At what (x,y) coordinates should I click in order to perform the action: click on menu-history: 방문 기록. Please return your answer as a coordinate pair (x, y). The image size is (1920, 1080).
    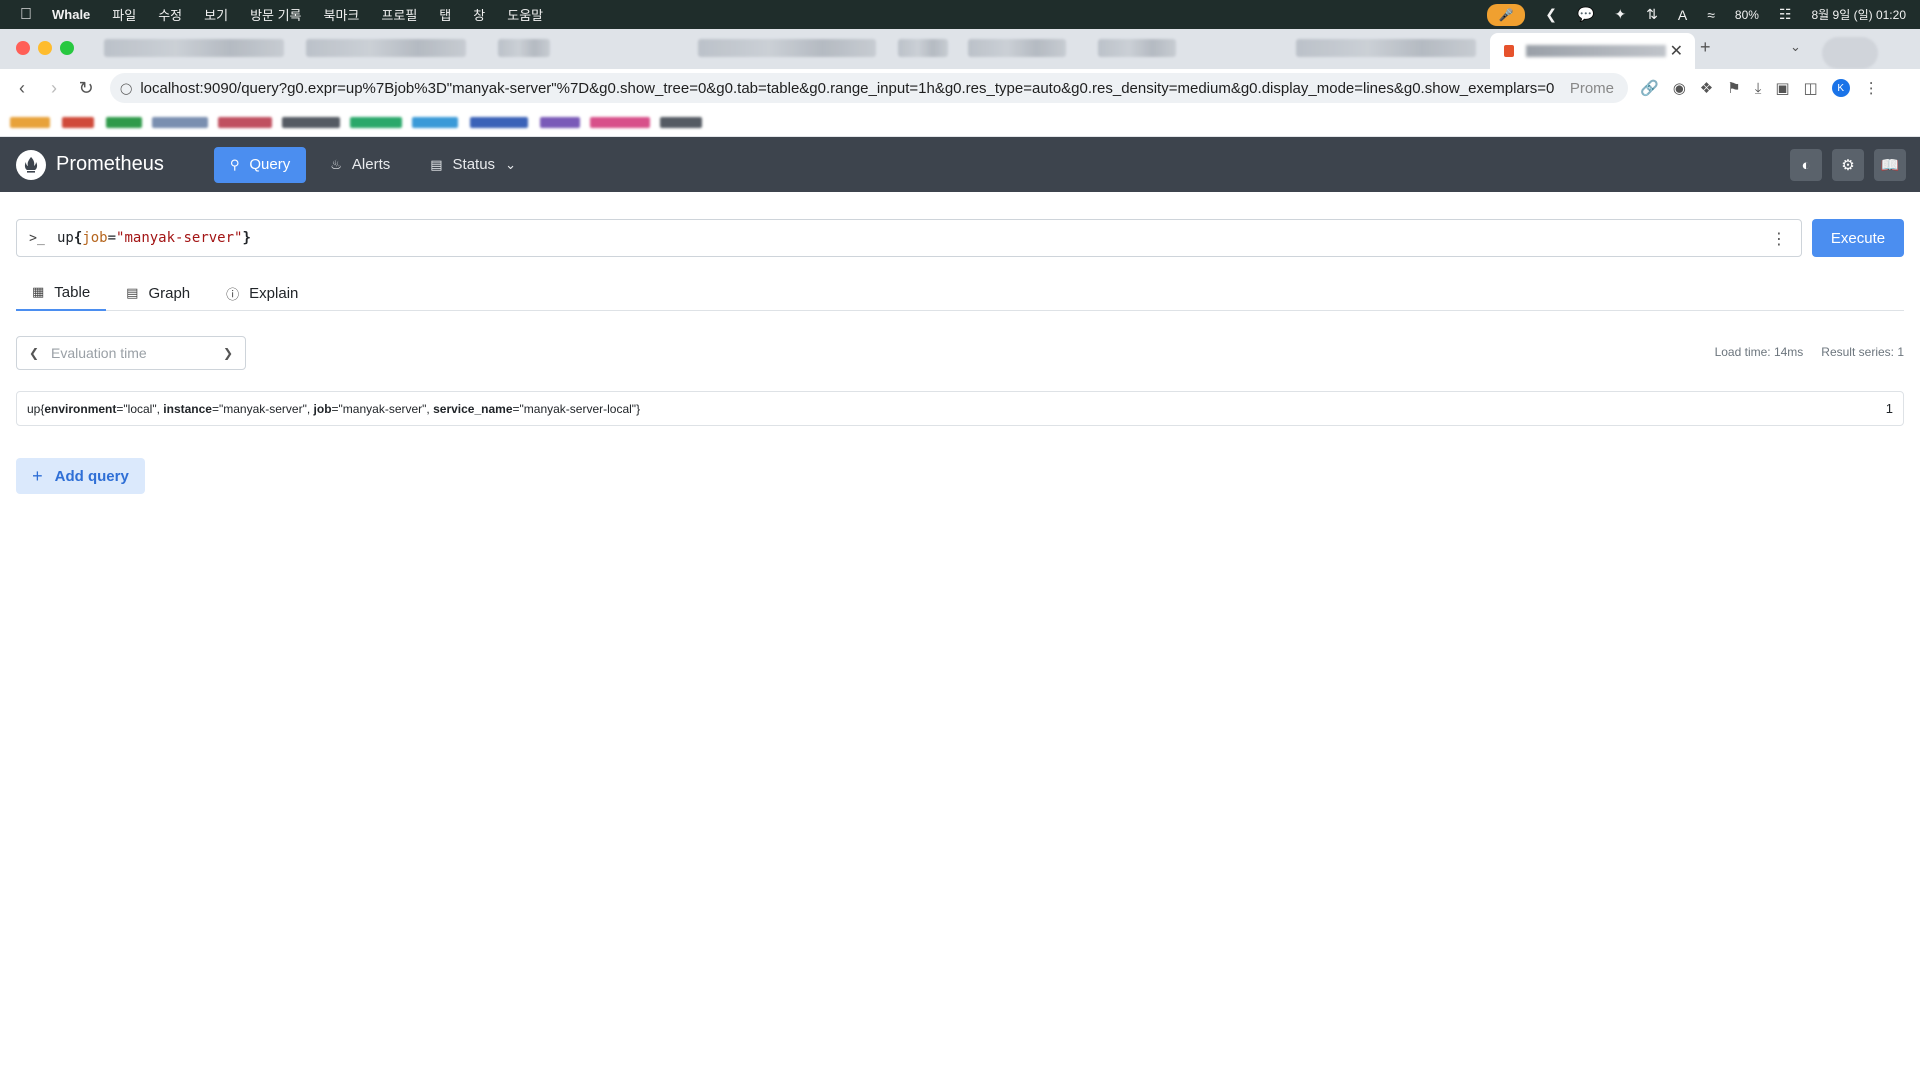
    Looking at the image, I should click on (275, 14).